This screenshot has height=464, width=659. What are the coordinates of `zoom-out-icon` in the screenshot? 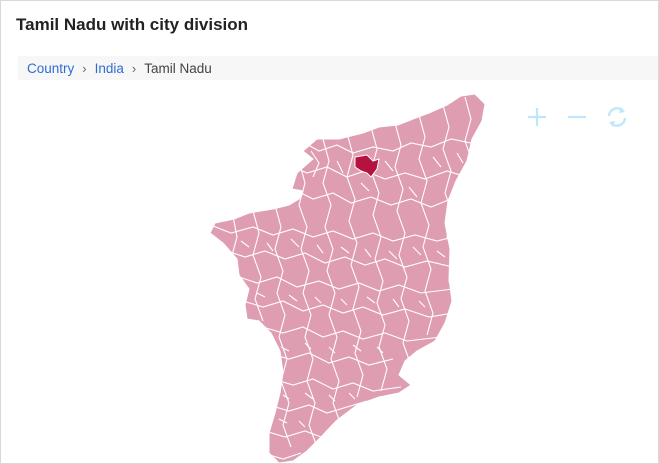 It's located at (577, 117).